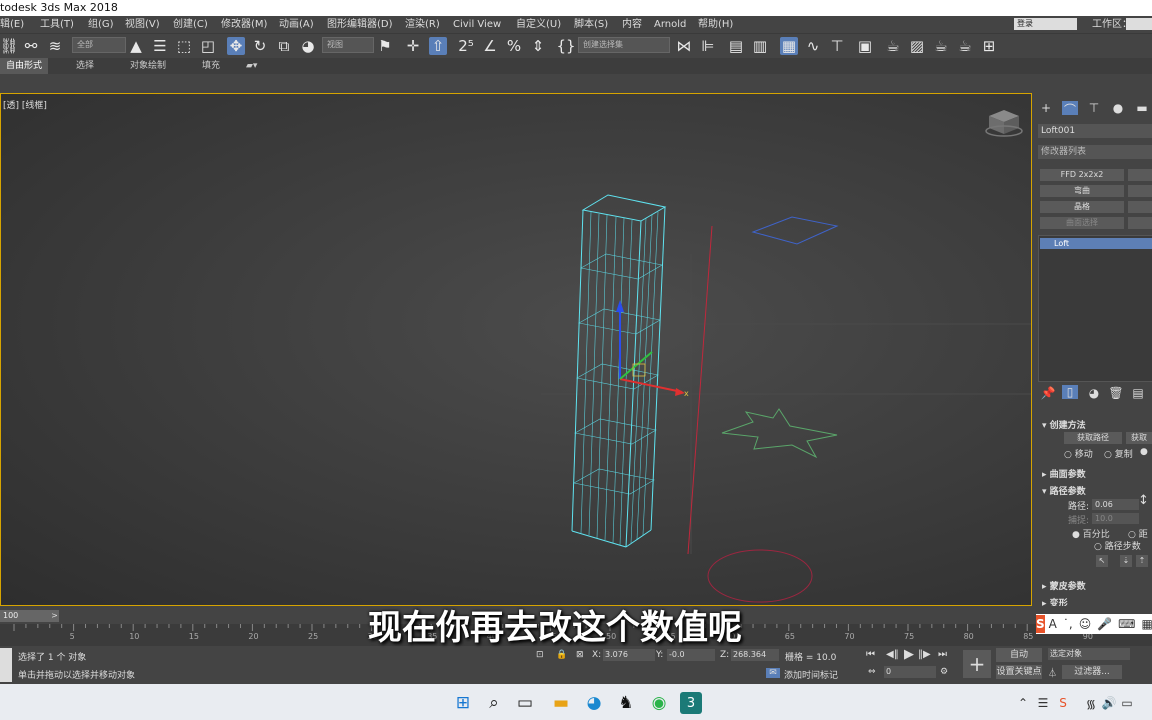 This screenshot has height=720, width=1152. I want to click on auto-key-button: 自动, so click(1019, 655).